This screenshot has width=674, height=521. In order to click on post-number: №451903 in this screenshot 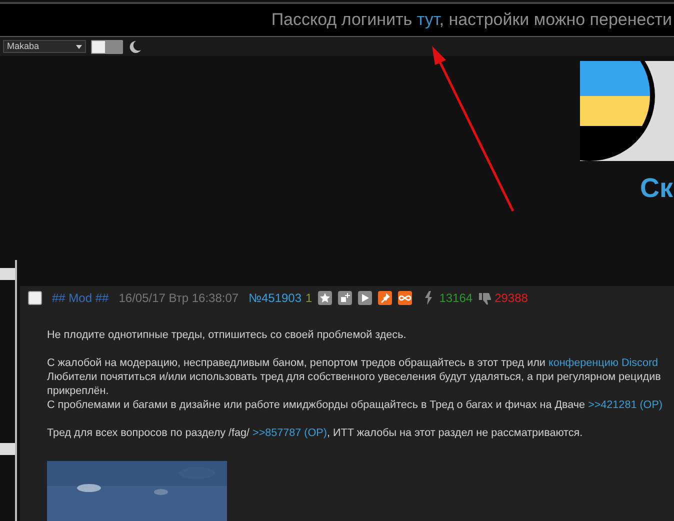, I will do `click(275, 298)`.